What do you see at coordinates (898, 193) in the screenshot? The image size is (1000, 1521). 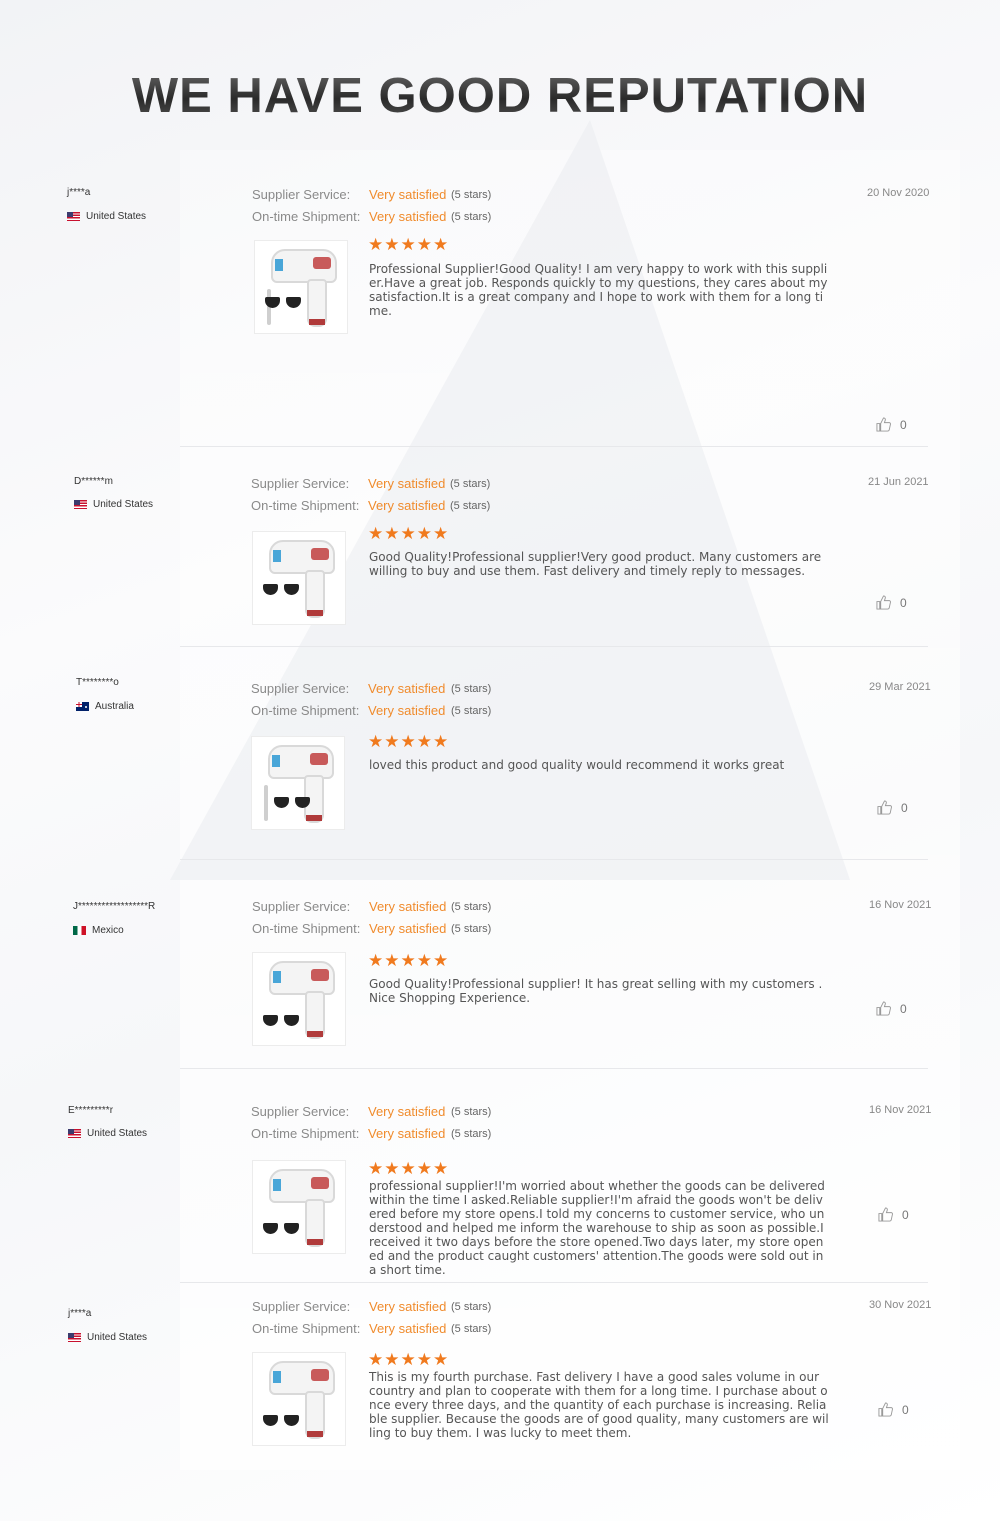 I see `review-date: 20 Nov 2020` at bounding box center [898, 193].